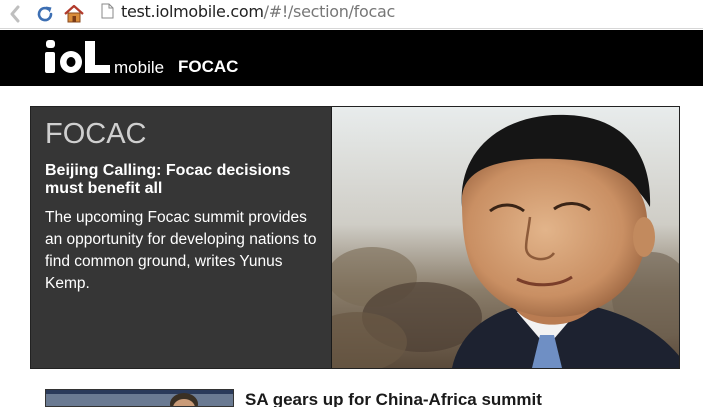 Image resolution: width=703 pixels, height=407 pixels. I want to click on reload-icon, so click(45, 14).